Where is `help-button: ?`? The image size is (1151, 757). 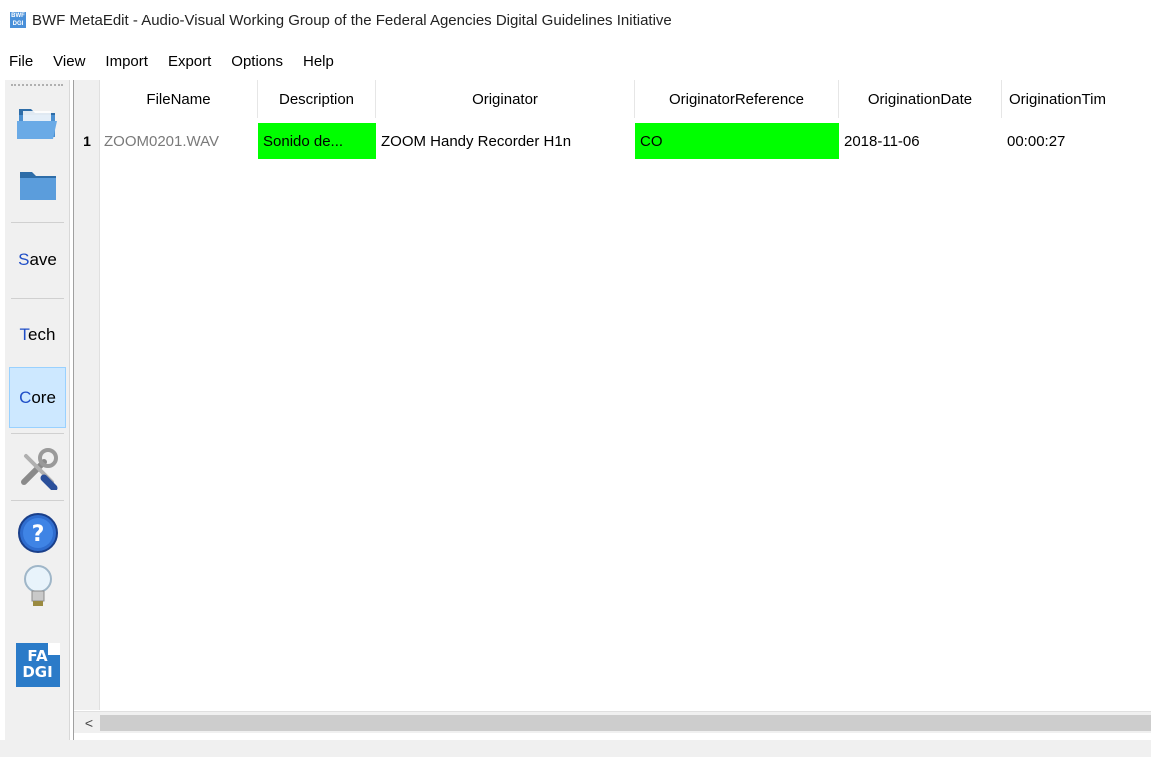
help-button: ? is located at coordinates (37, 533).